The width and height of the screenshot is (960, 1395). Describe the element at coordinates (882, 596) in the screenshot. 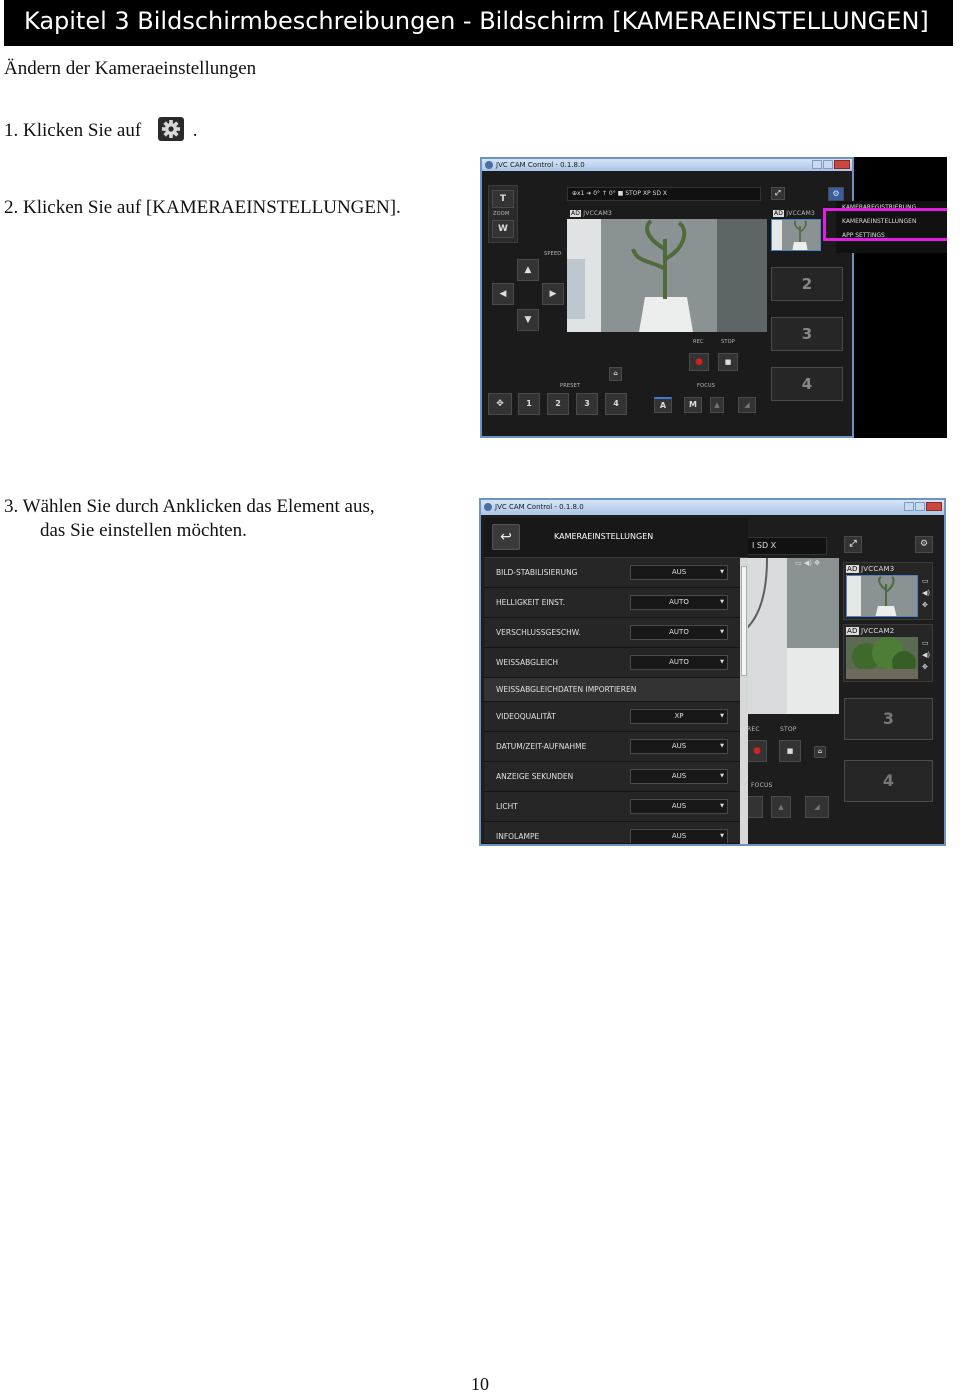

I see `side-camera-1-preview` at that location.